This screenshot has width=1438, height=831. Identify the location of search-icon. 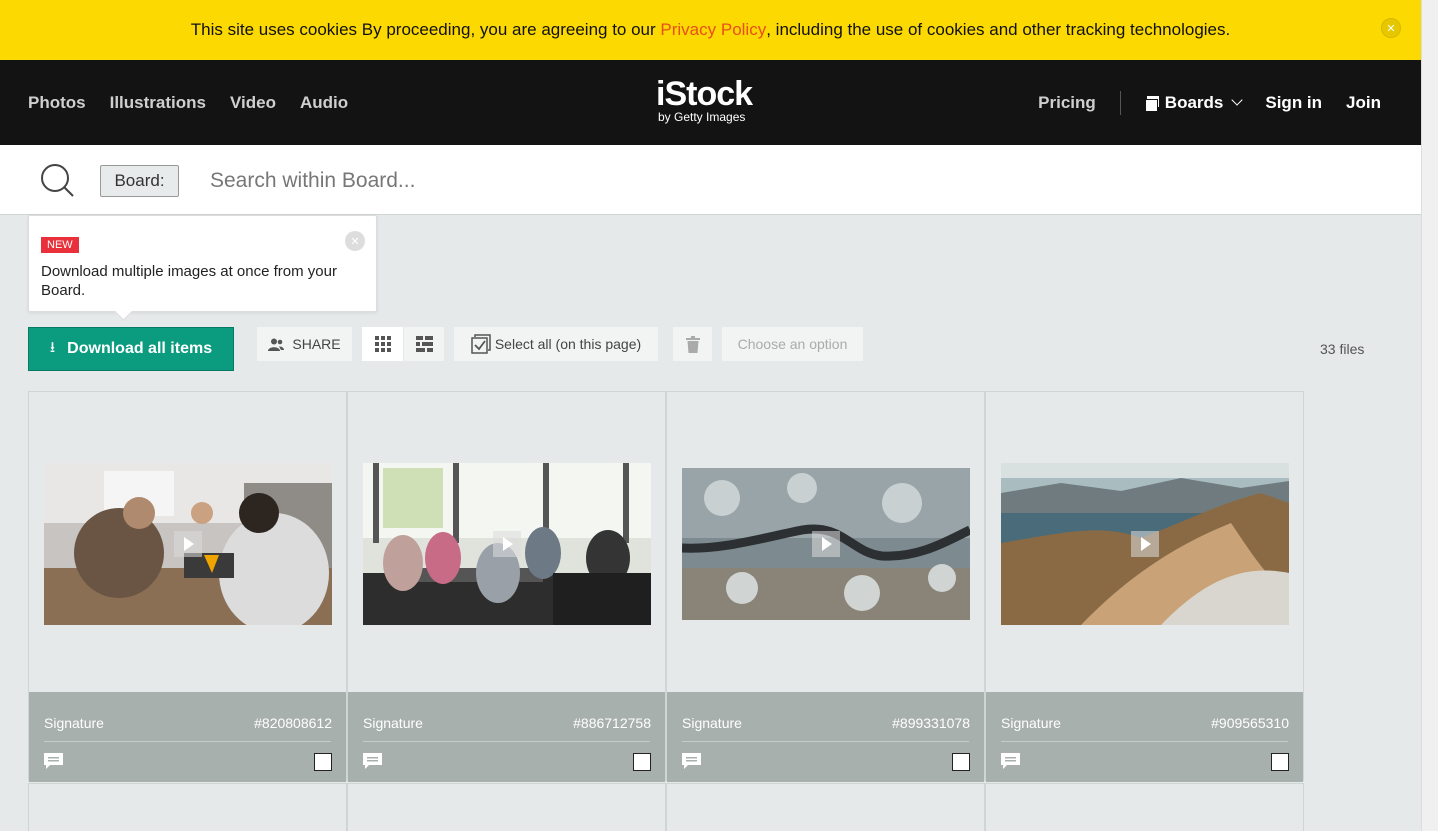
(57, 180).